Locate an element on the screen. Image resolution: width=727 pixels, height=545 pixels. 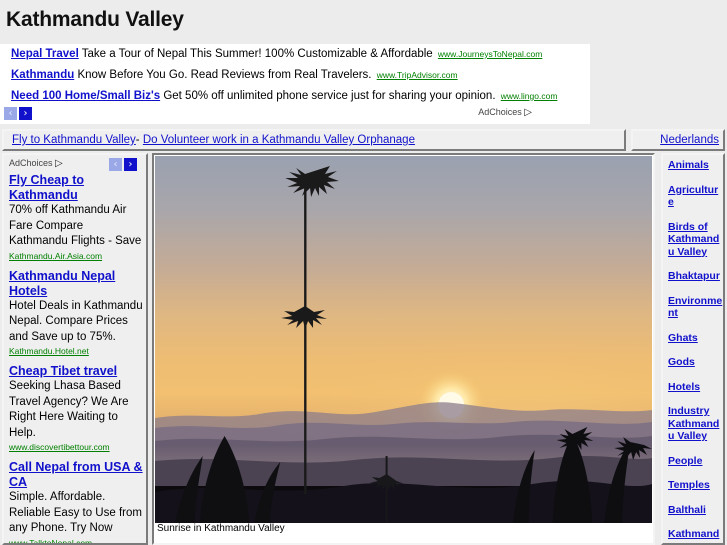
adchoices-top: AdChoices ▷ is located at coordinates (505, 112).